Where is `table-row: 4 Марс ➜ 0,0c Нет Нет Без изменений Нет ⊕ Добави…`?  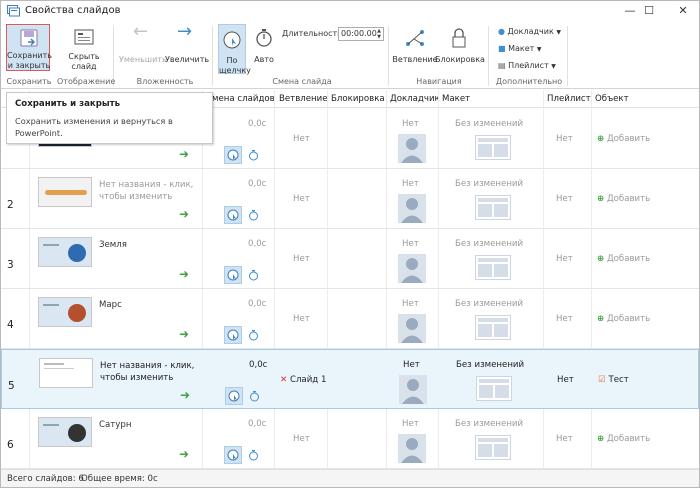
table-row: 4 Марс ➜ 0,0c Нет Нет Без изменений Нет ⊕ Добави… is located at coordinates (350, 319).